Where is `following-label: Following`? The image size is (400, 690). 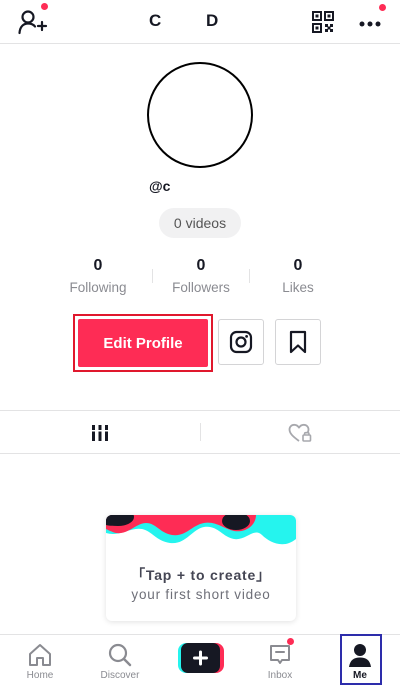 following-label: Following is located at coordinates (98, 287).